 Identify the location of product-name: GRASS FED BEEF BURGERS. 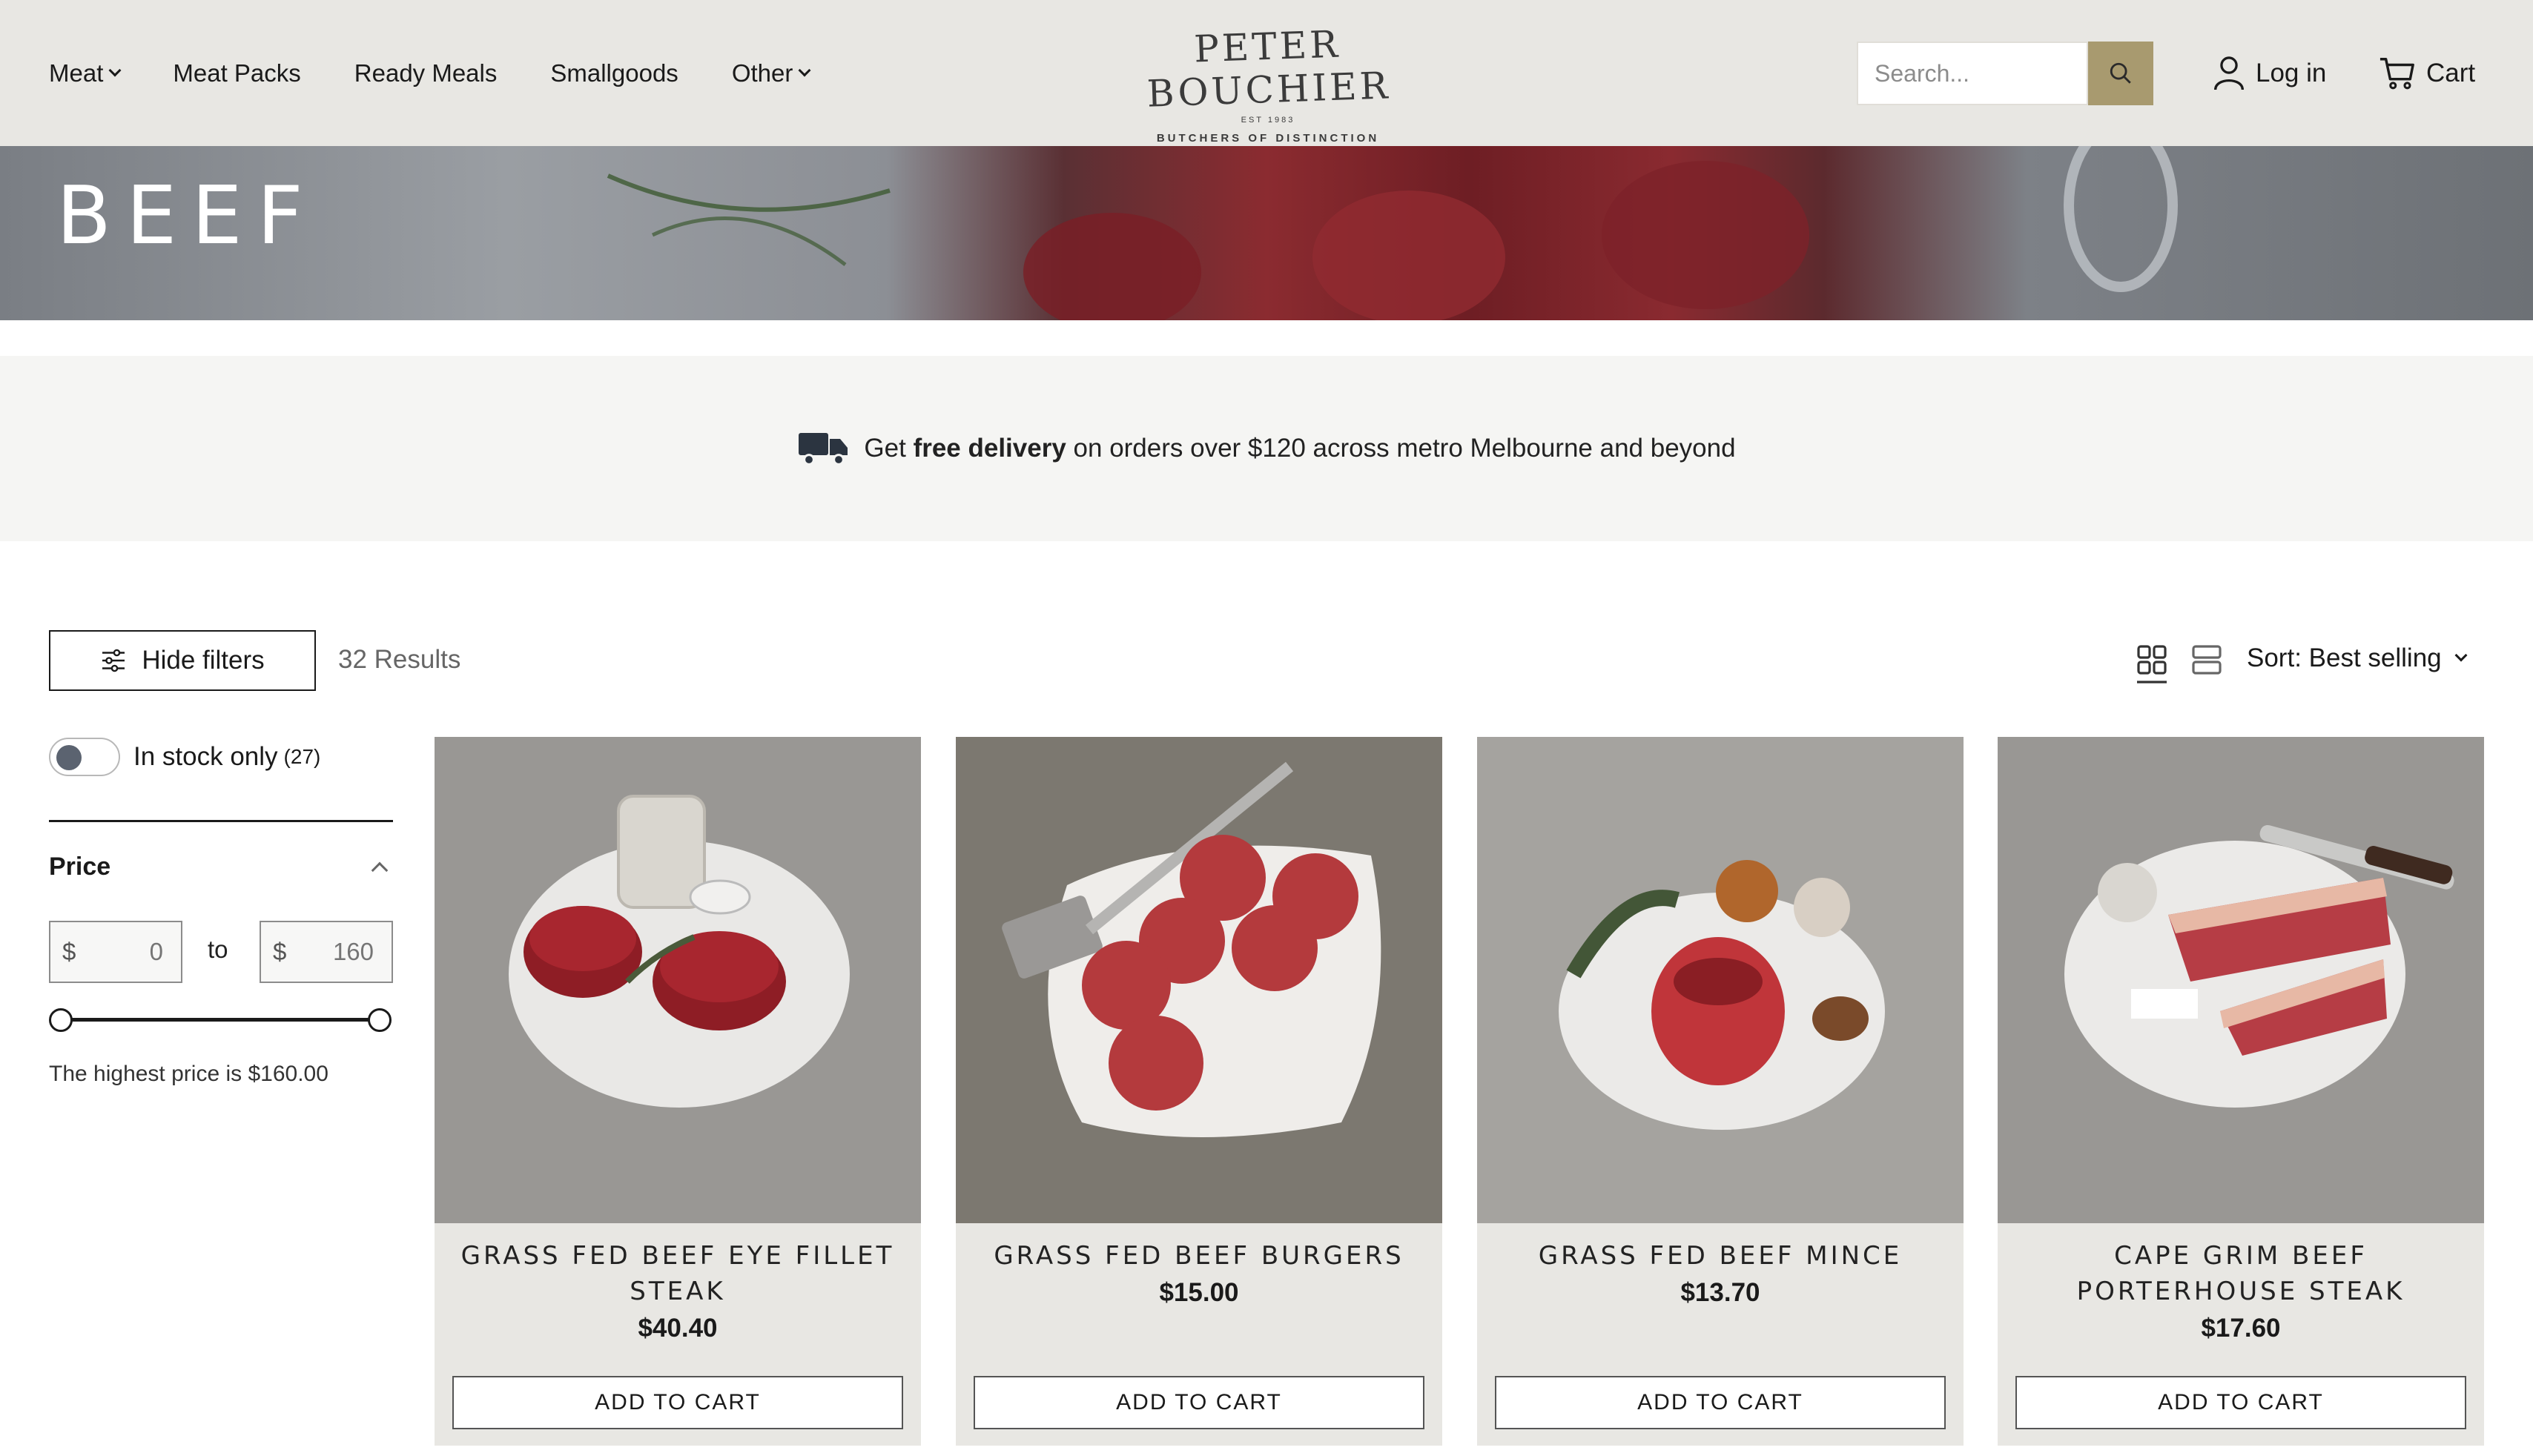
(1199, 1256).